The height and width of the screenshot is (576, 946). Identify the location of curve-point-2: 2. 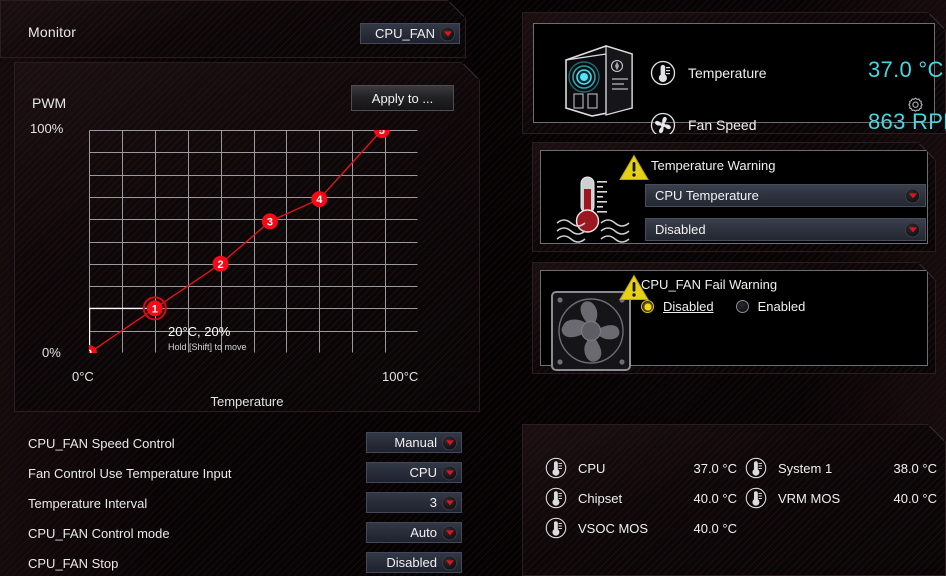
(220, 263).